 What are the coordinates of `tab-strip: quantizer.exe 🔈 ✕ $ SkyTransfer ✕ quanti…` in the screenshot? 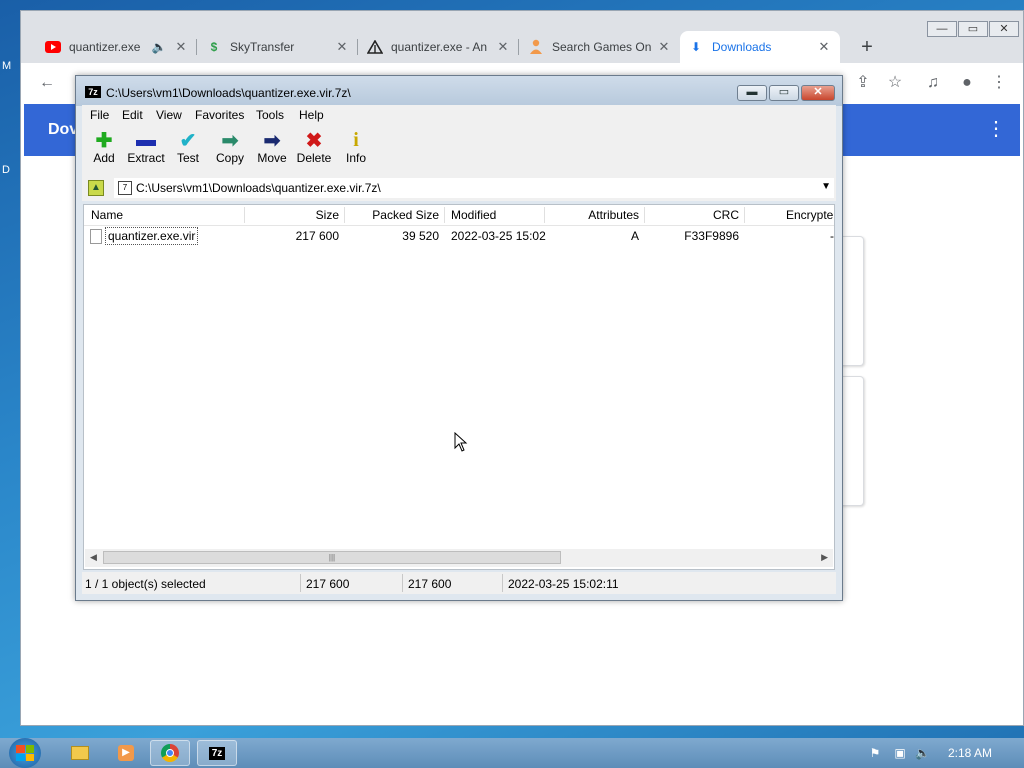 It's located at (522, 37).